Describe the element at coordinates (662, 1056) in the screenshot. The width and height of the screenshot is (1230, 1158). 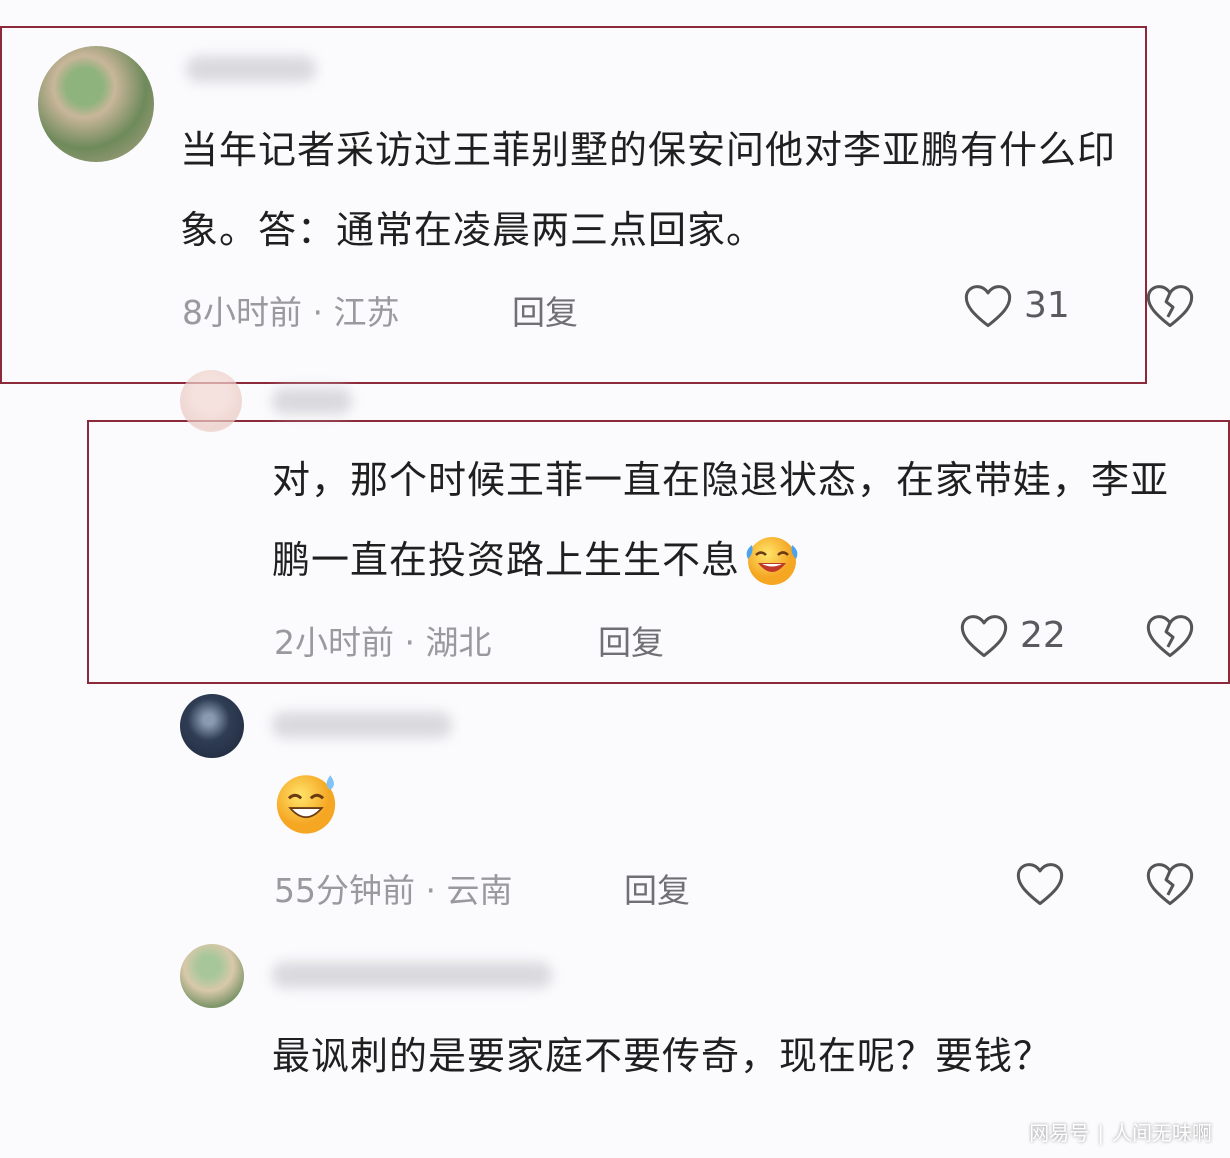
I see `comment-text: 最讽刺的是要家庭不要传奇，现在呢？要钱？` at that location.